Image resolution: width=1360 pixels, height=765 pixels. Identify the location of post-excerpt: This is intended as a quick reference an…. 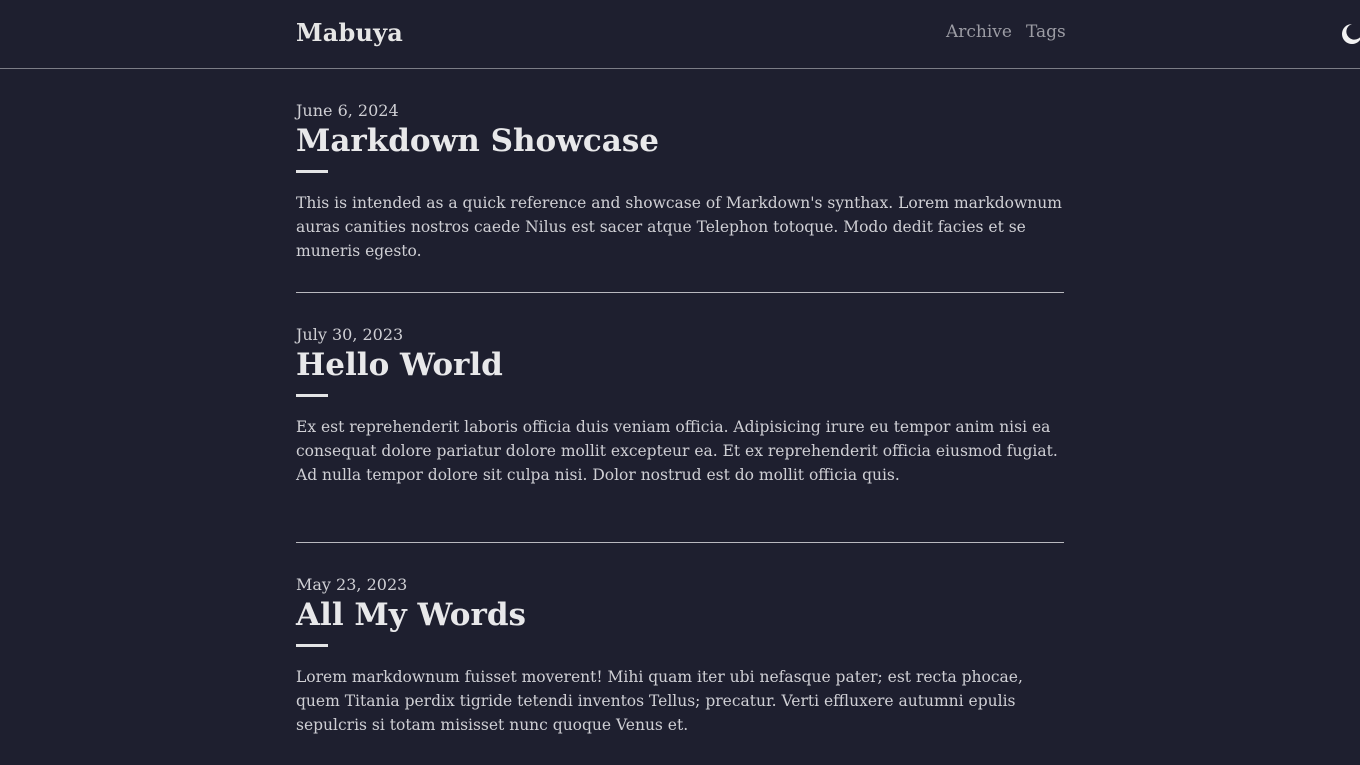
(679, 227).